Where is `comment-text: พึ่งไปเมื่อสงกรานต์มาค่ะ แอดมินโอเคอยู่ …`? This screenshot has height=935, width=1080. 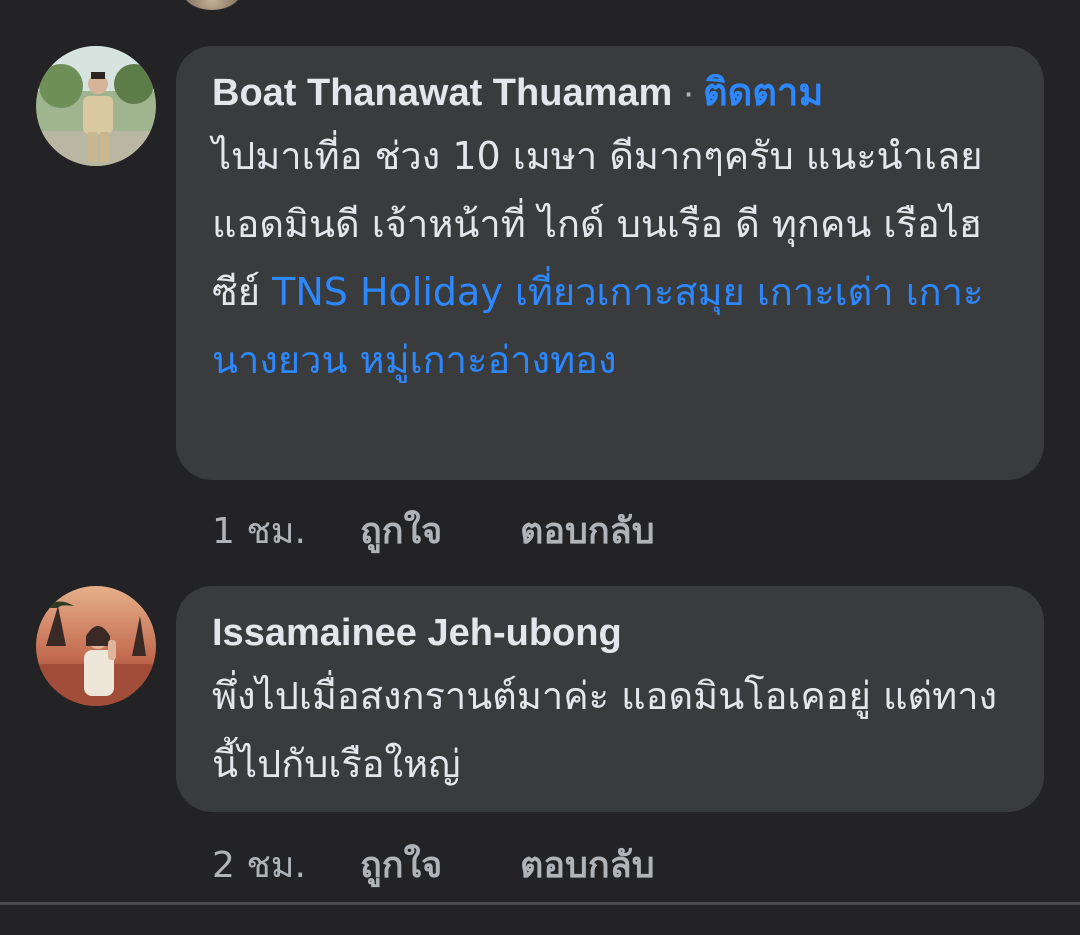
comment-text: พึ่งไปเมื่อสงกรานต์มาค่ะ แอดมินโอเคอยู่ … is located at coordinates (610, 730).